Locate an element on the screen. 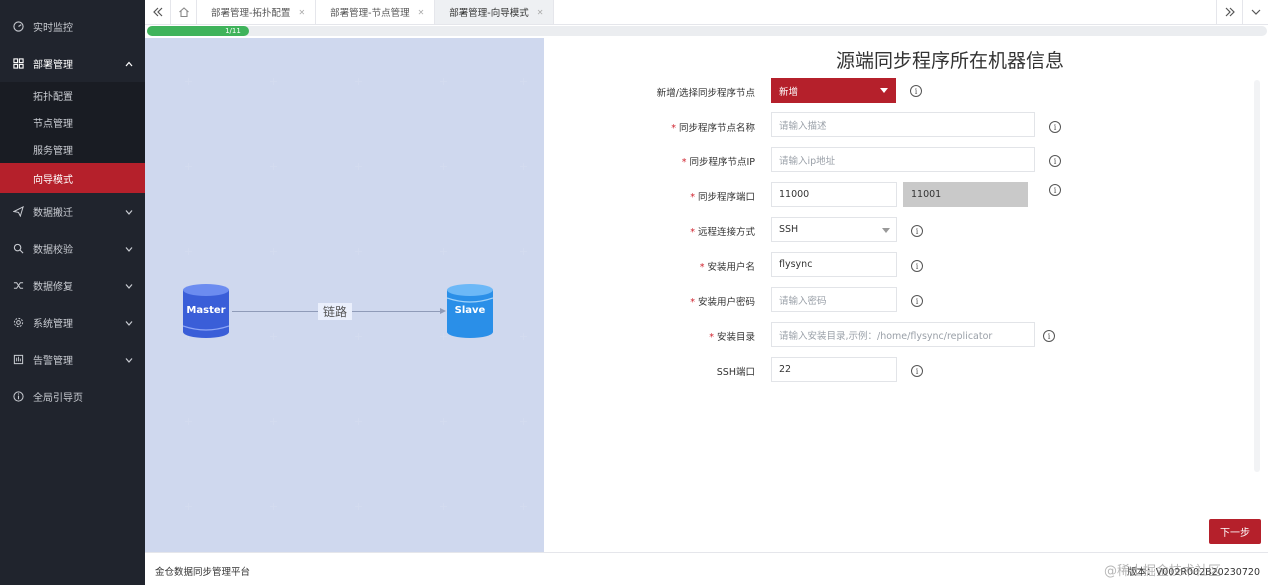  sidebar-item-wizard: 向导模式 is located at coordinates (72, 178).